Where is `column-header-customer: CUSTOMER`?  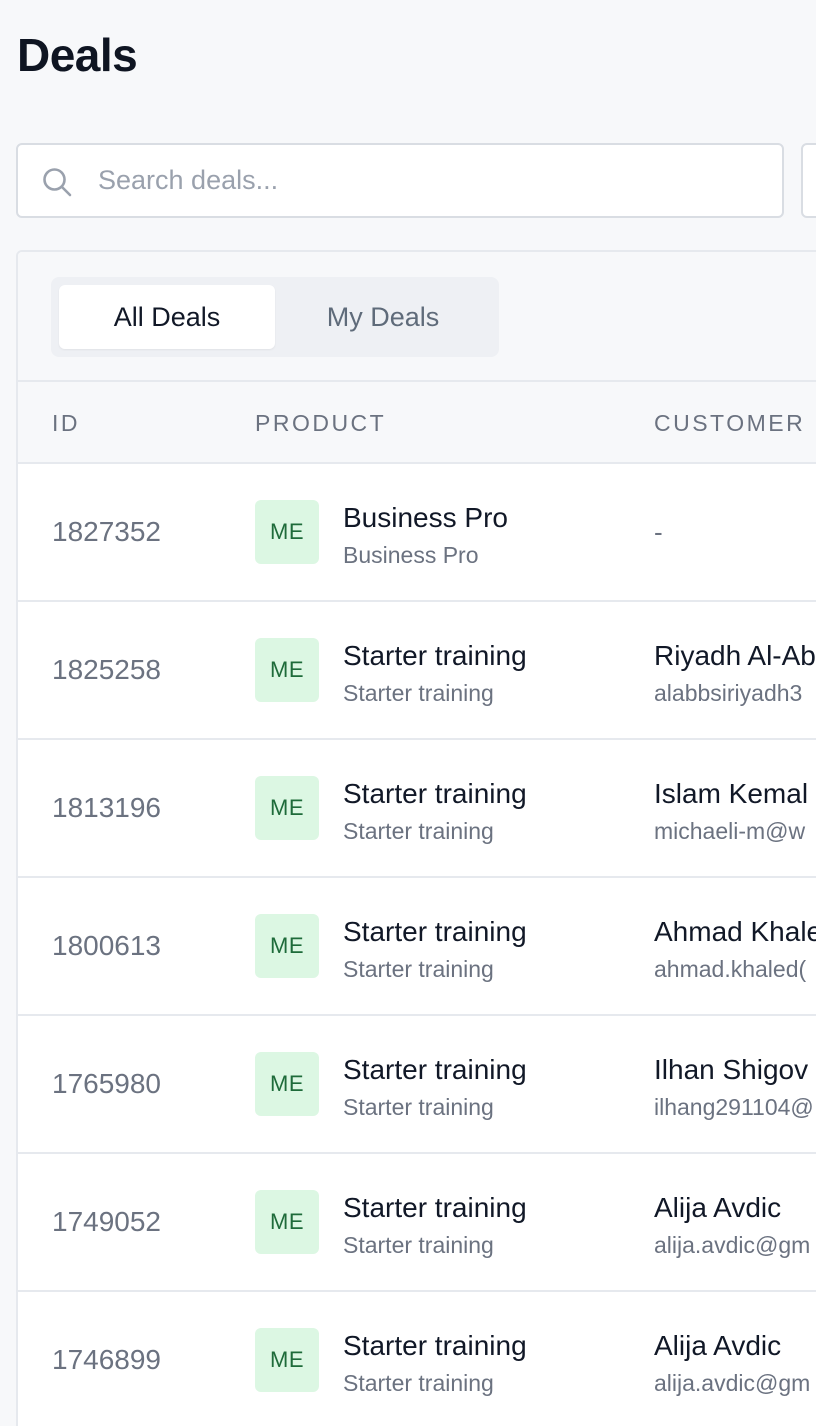 column-header-customer: CUSTOMER is located at coordinates (729, 423).